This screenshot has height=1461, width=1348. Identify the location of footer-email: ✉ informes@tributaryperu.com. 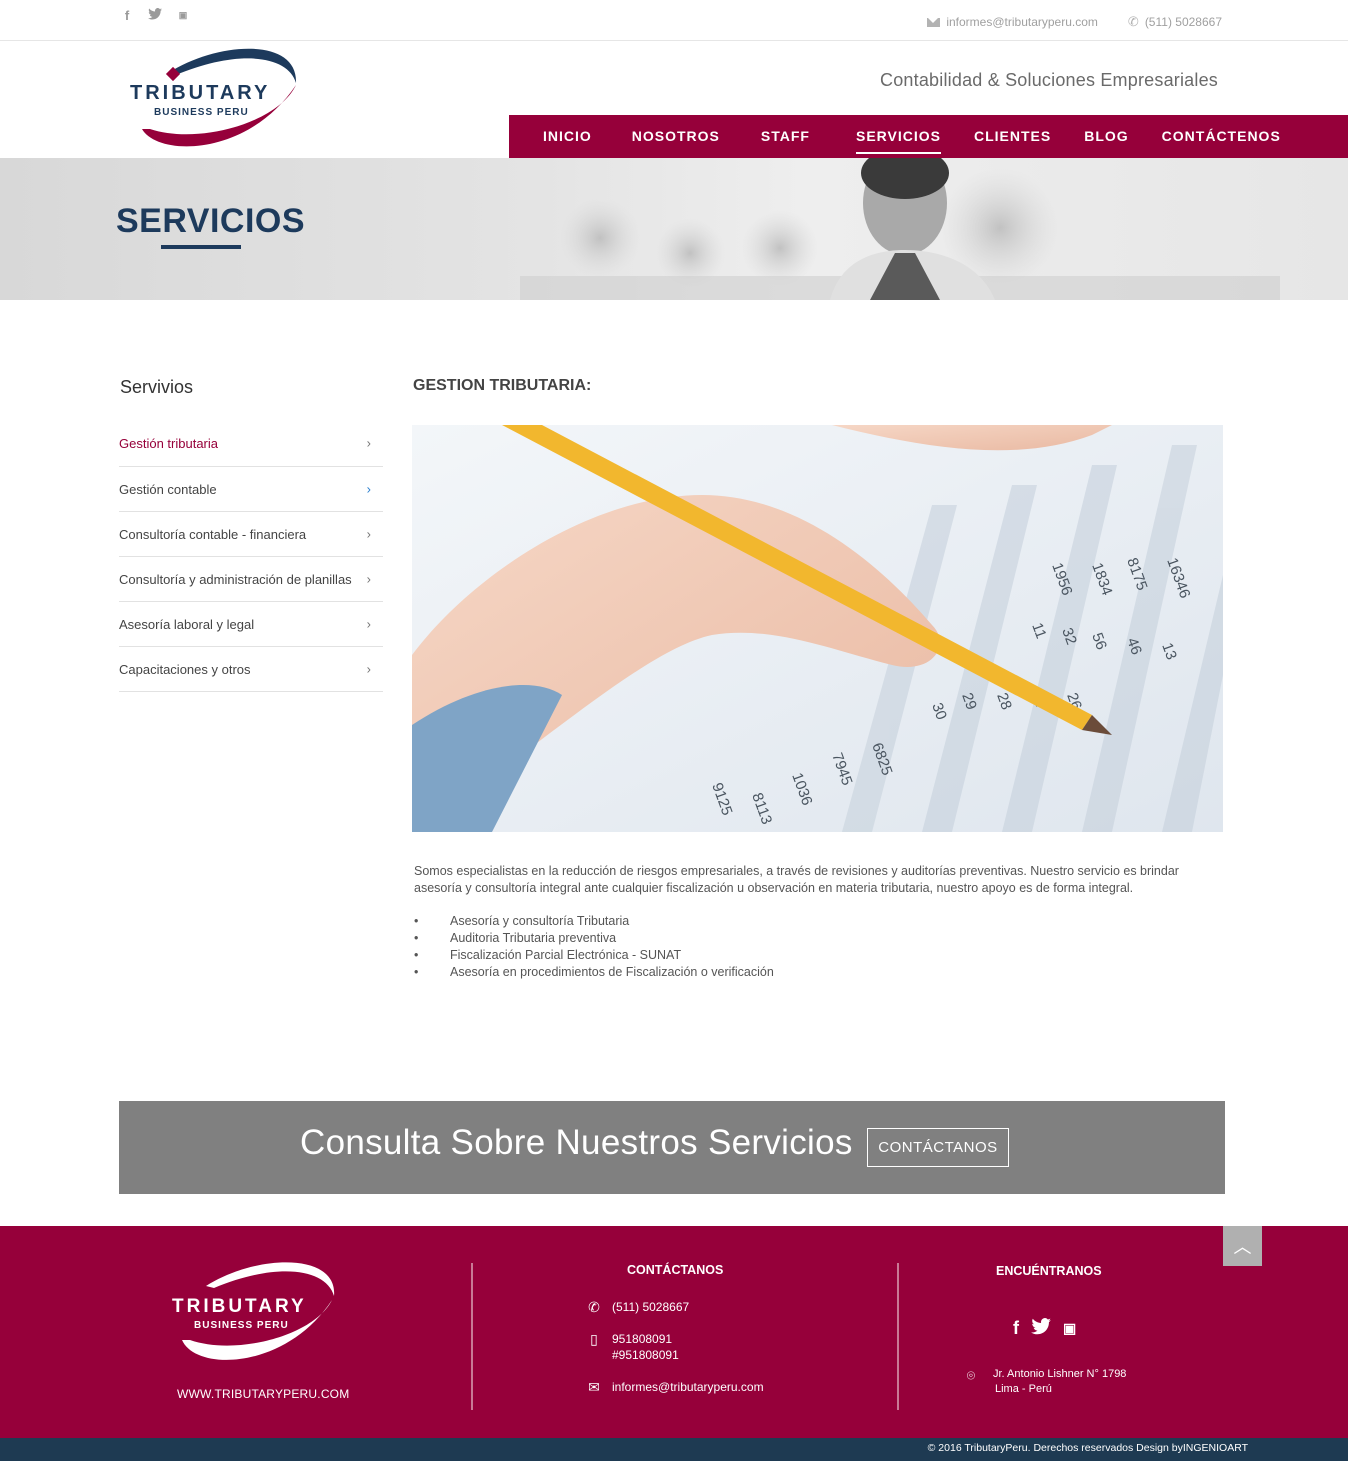
(675, 1387).